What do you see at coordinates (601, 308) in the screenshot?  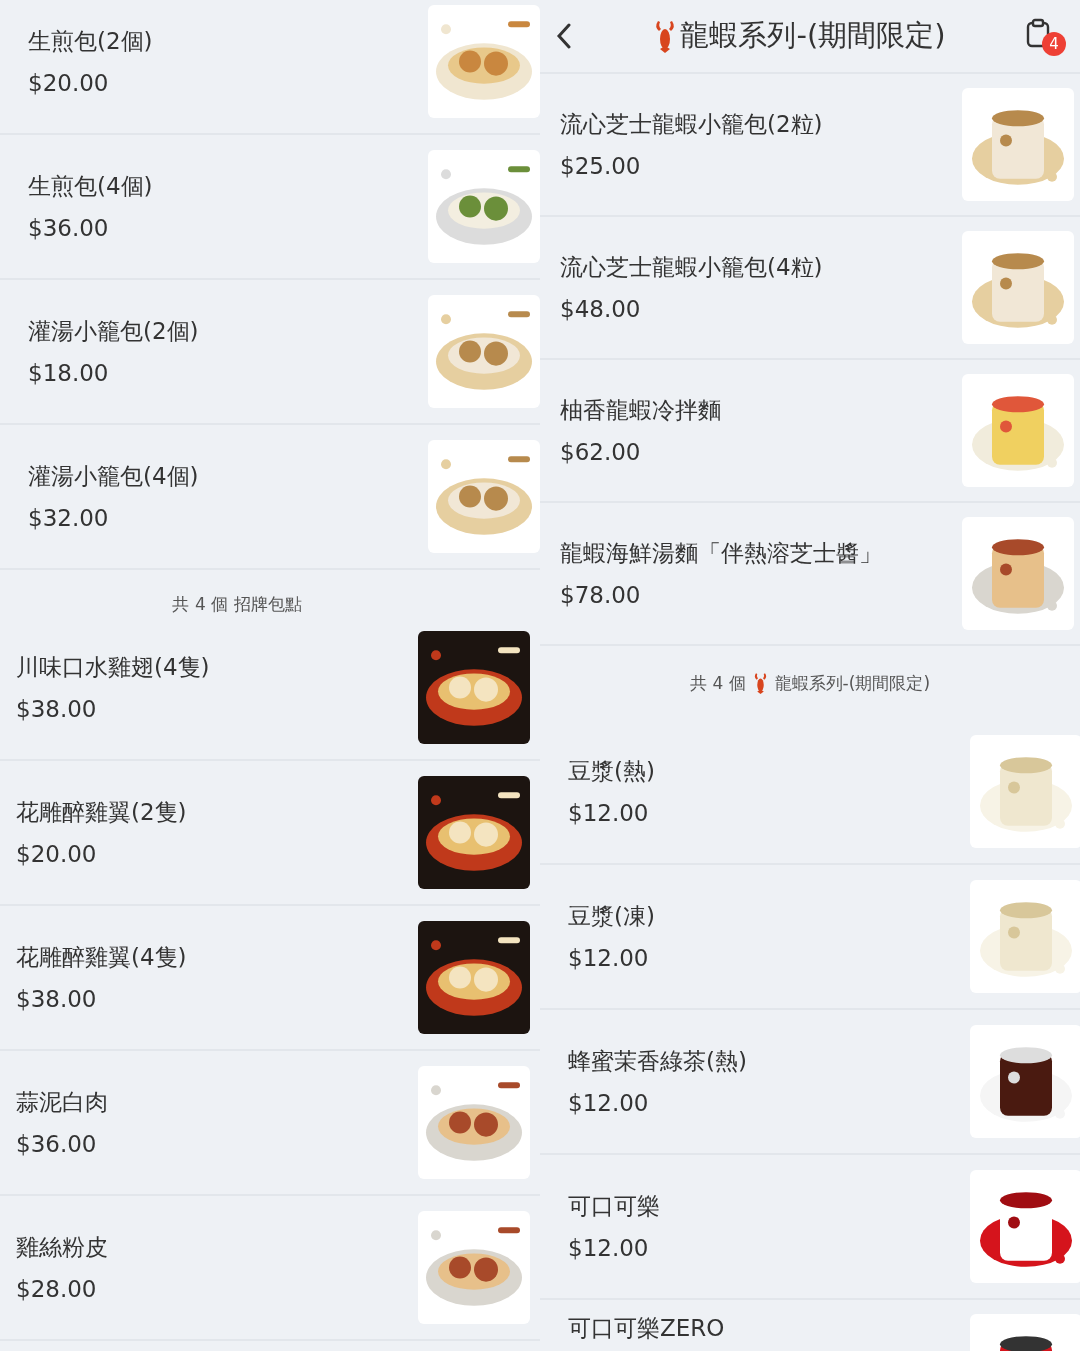 I see `item-price: $48.00` at bounding box center [601, 308].